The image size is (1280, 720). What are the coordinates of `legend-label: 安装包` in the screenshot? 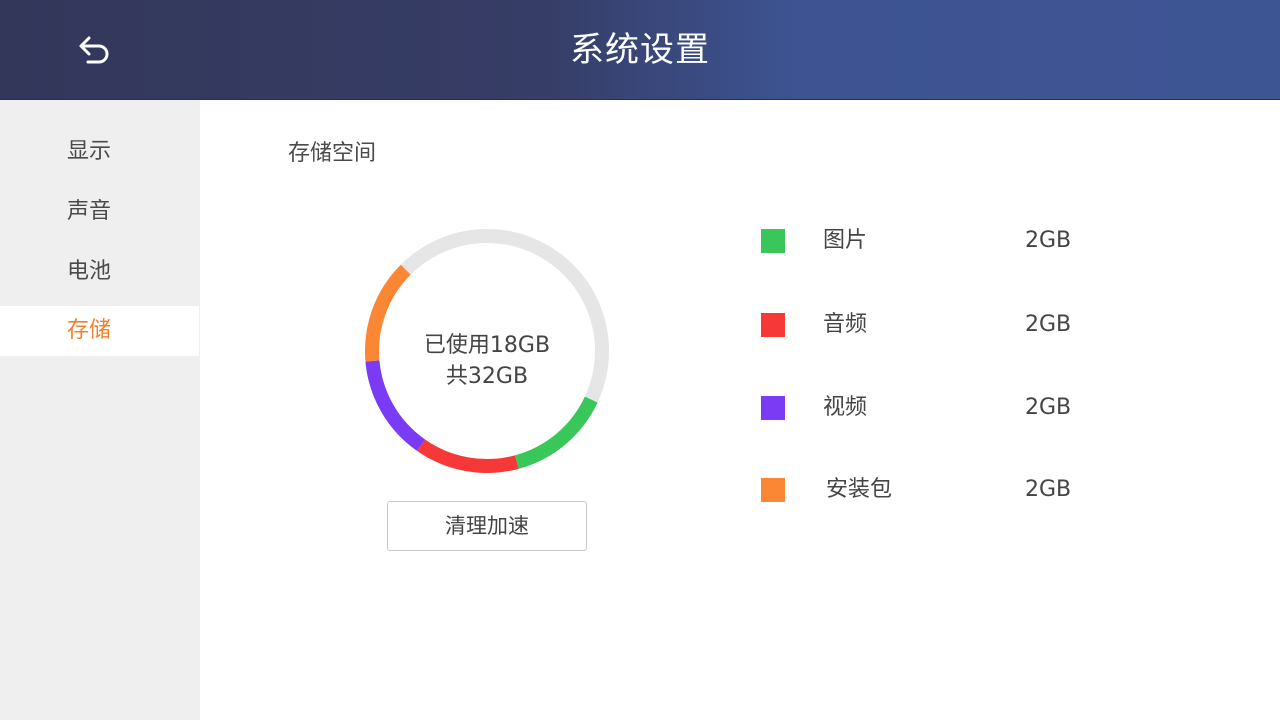 It's located at (859, 489).